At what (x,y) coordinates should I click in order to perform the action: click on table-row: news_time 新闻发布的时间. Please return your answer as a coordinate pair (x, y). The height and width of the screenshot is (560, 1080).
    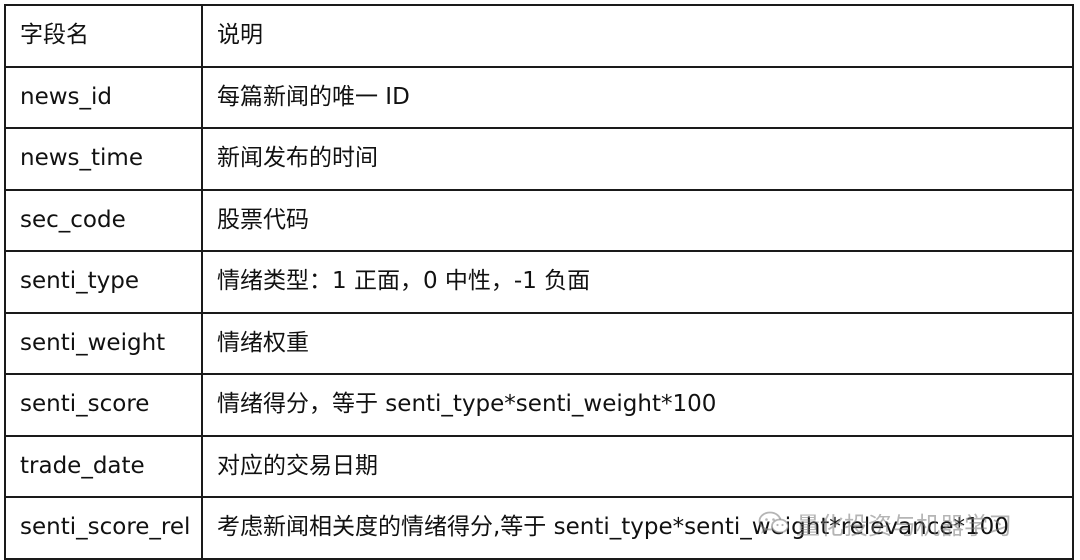
    Looking at the image, I should click on (539, 159).